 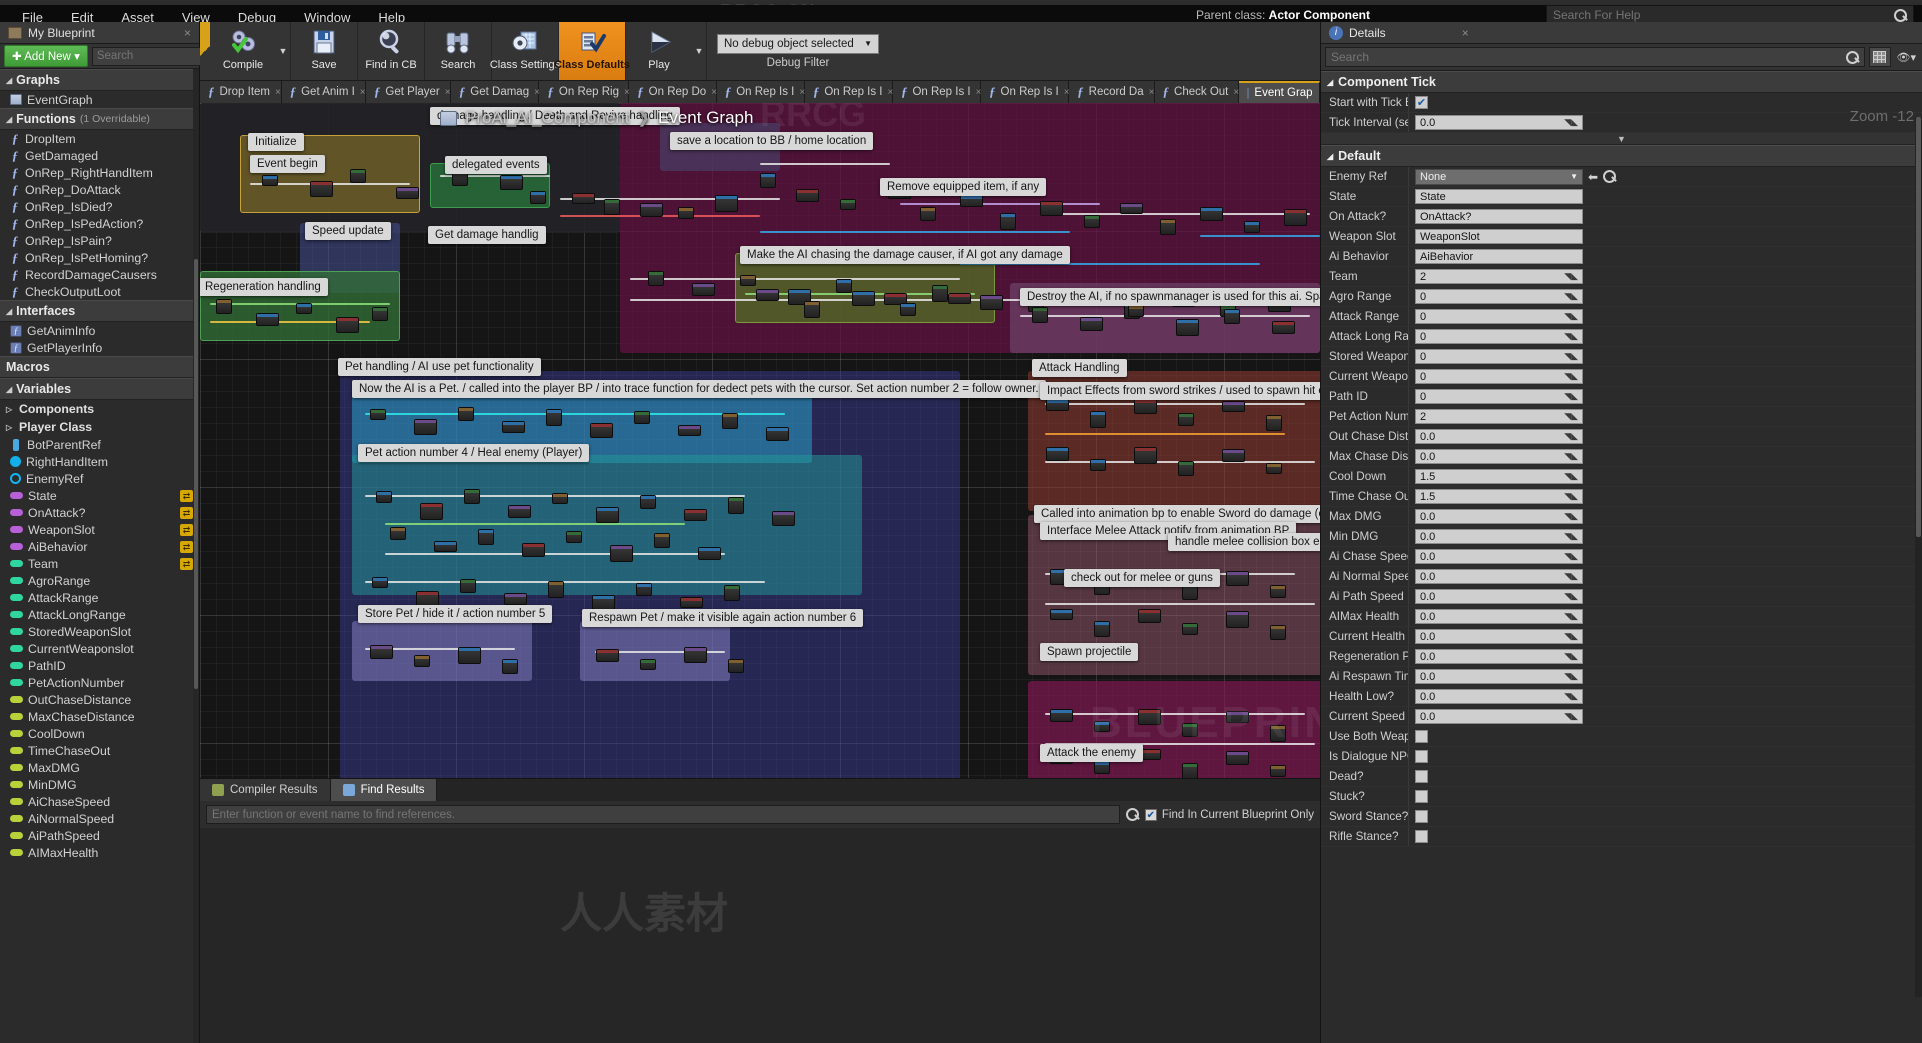 I want to click on details-section-component-tick: ◢ Component Tick, so click(x=1621, y=82).